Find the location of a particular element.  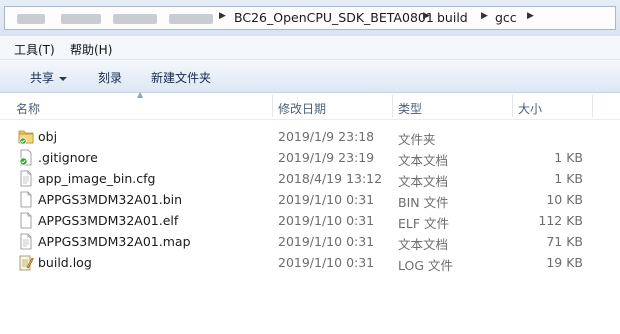

file-date: 2019/1/9 23:18 is located at coordinates (326, 136).